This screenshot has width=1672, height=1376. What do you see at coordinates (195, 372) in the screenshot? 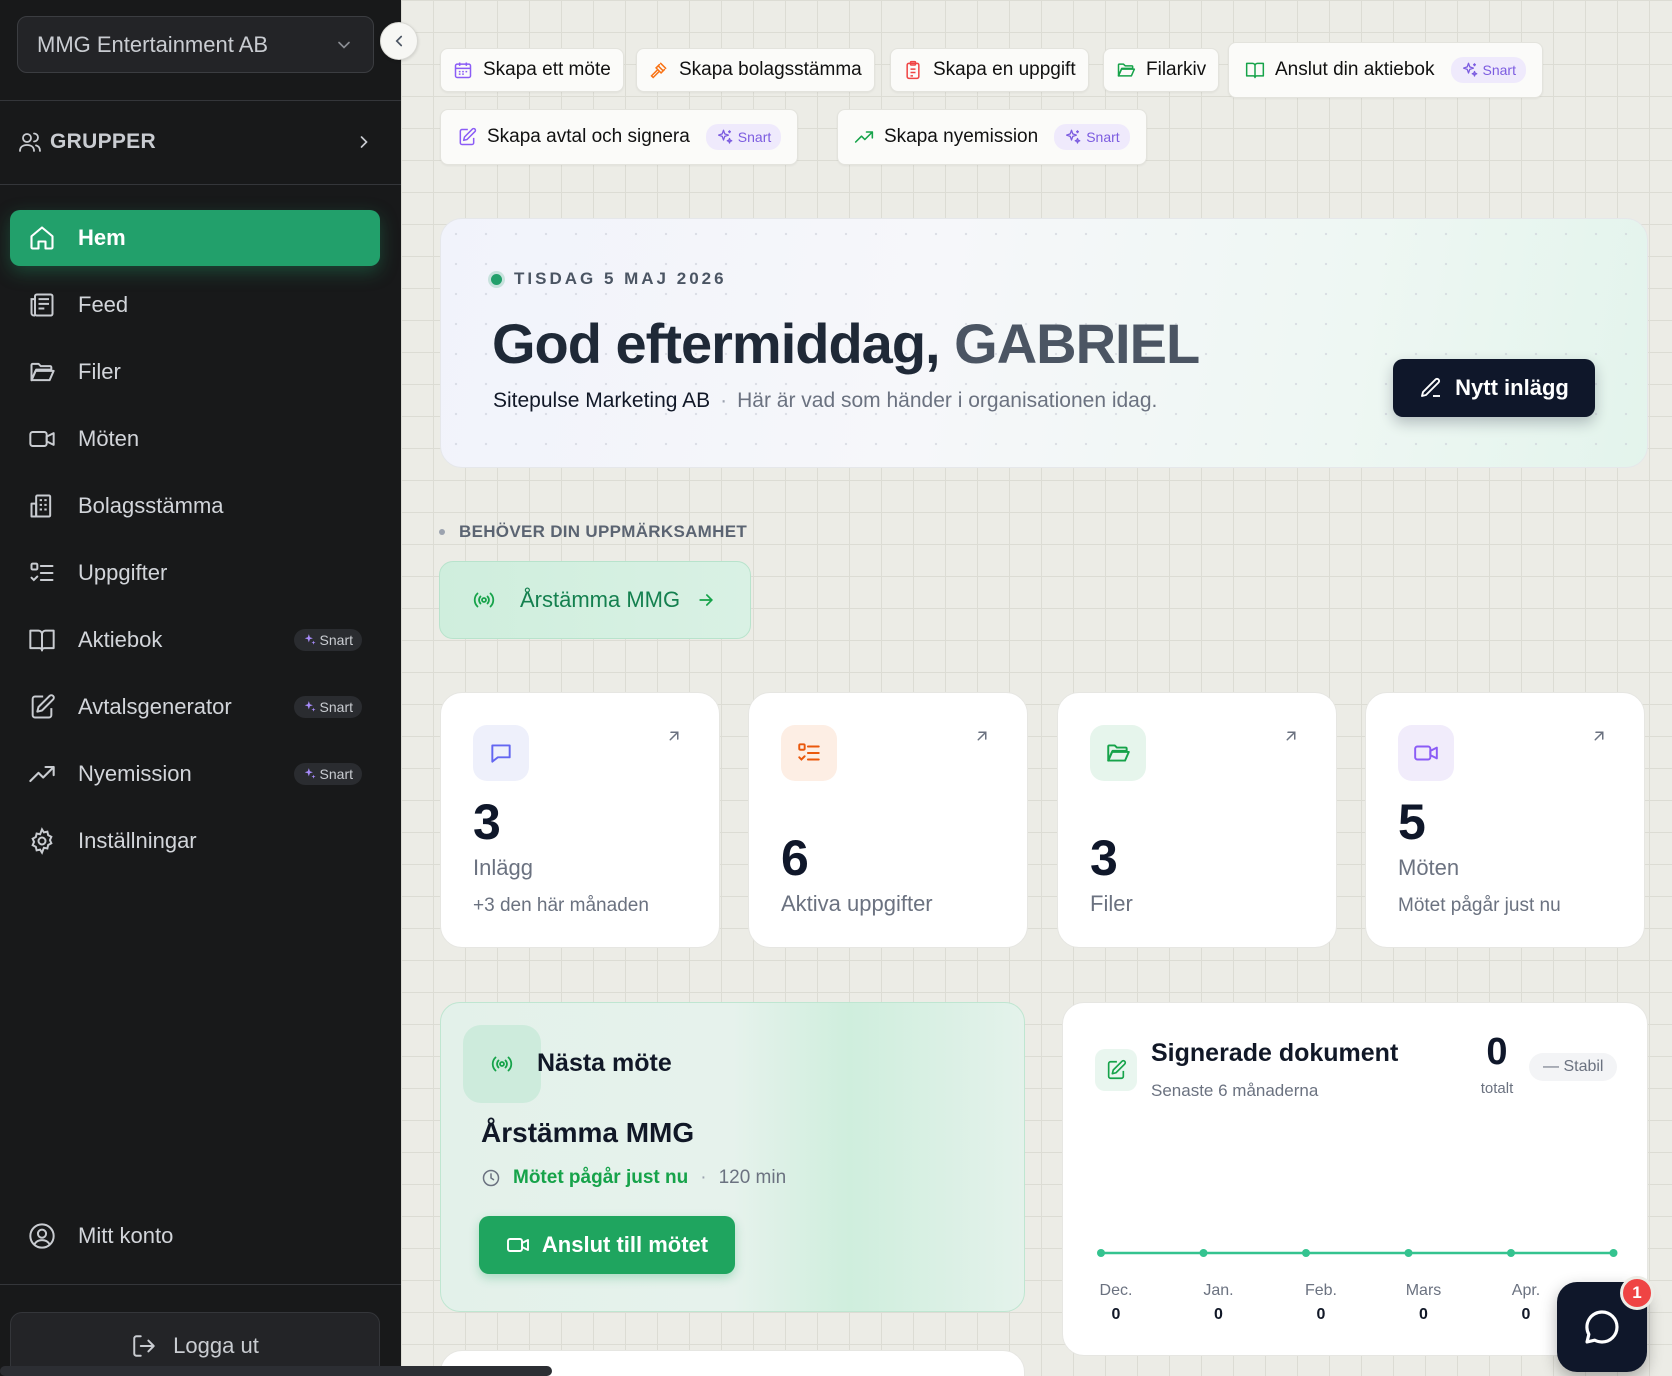
I see `sidebar-item-filer: Filer` at bounding box center [195, 372].